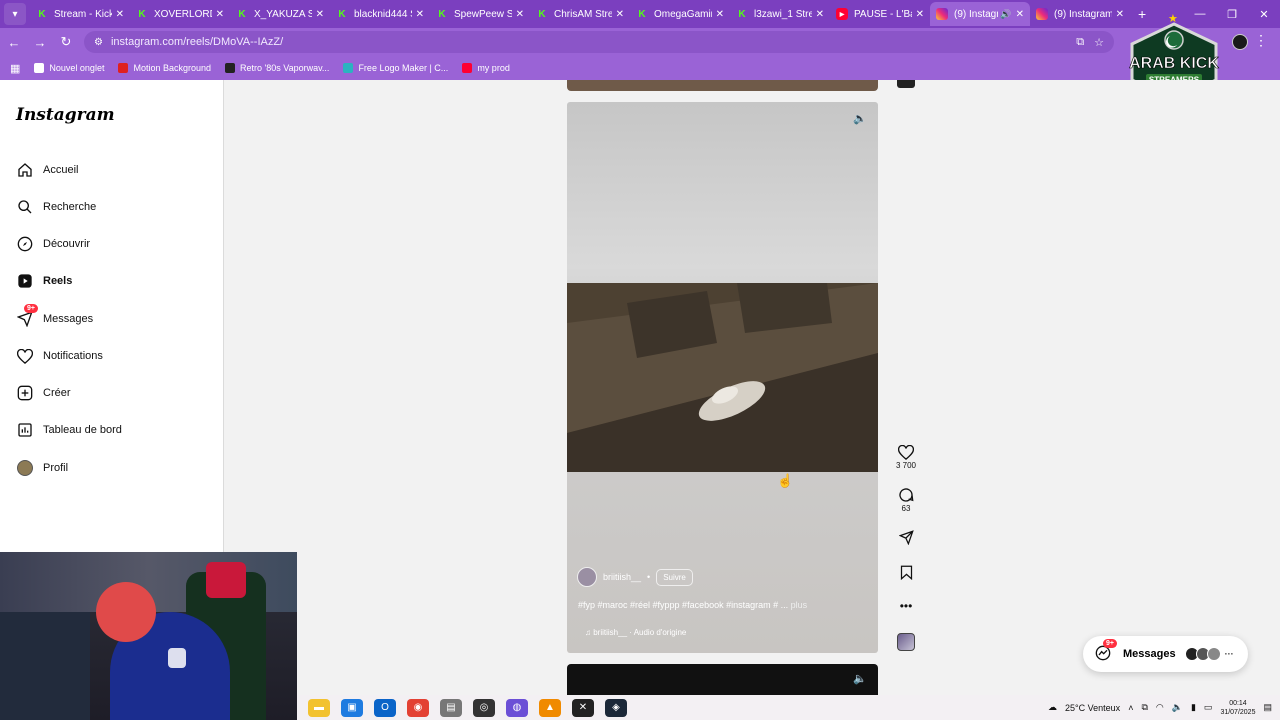  Describe the element at coordinates (47, 170) in the screenshot. I see `sidebar-item-home: Accueil` at that location.